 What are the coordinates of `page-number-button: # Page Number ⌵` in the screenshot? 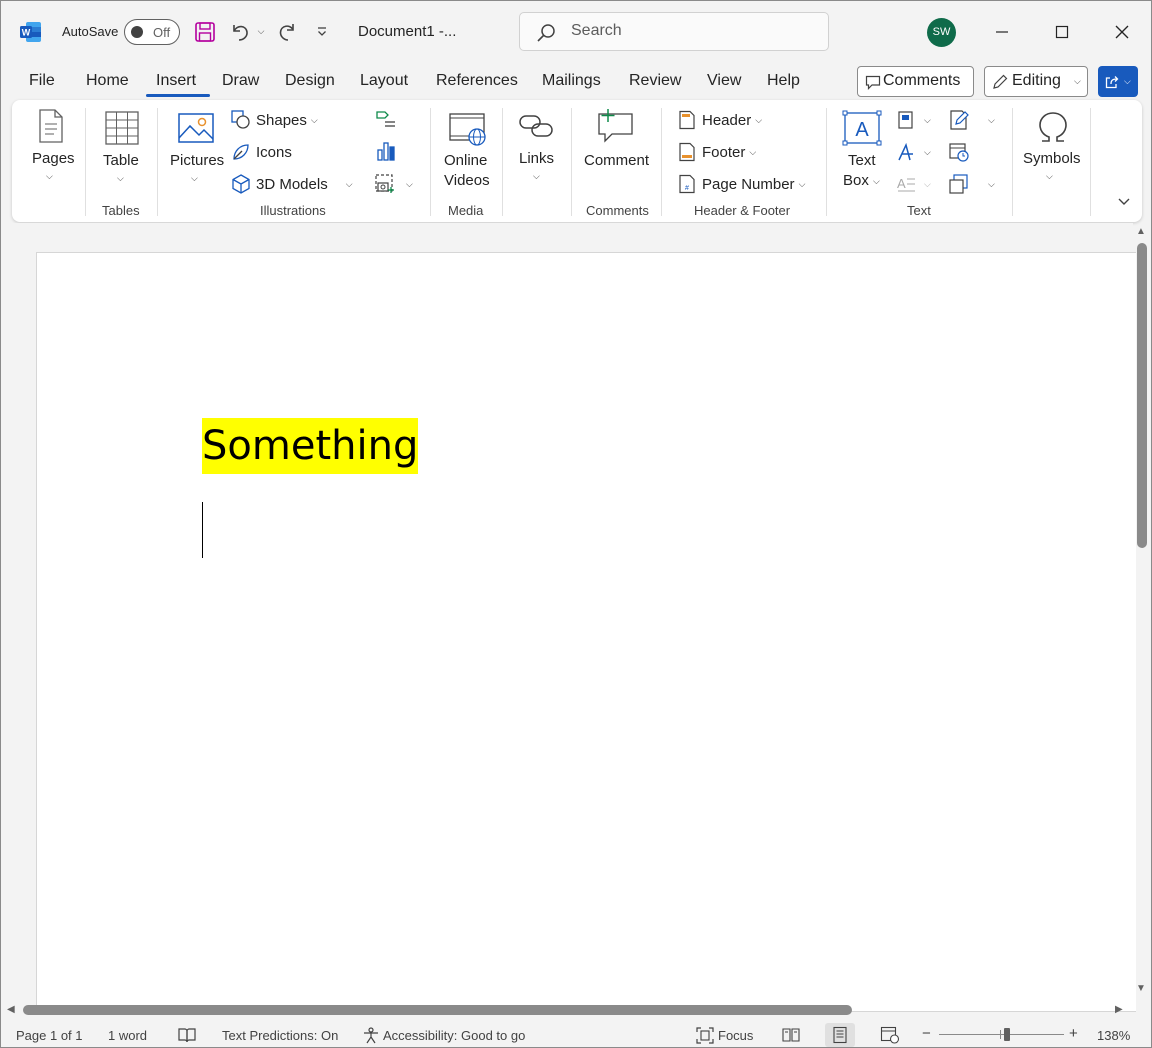 It's located at (741, 184).